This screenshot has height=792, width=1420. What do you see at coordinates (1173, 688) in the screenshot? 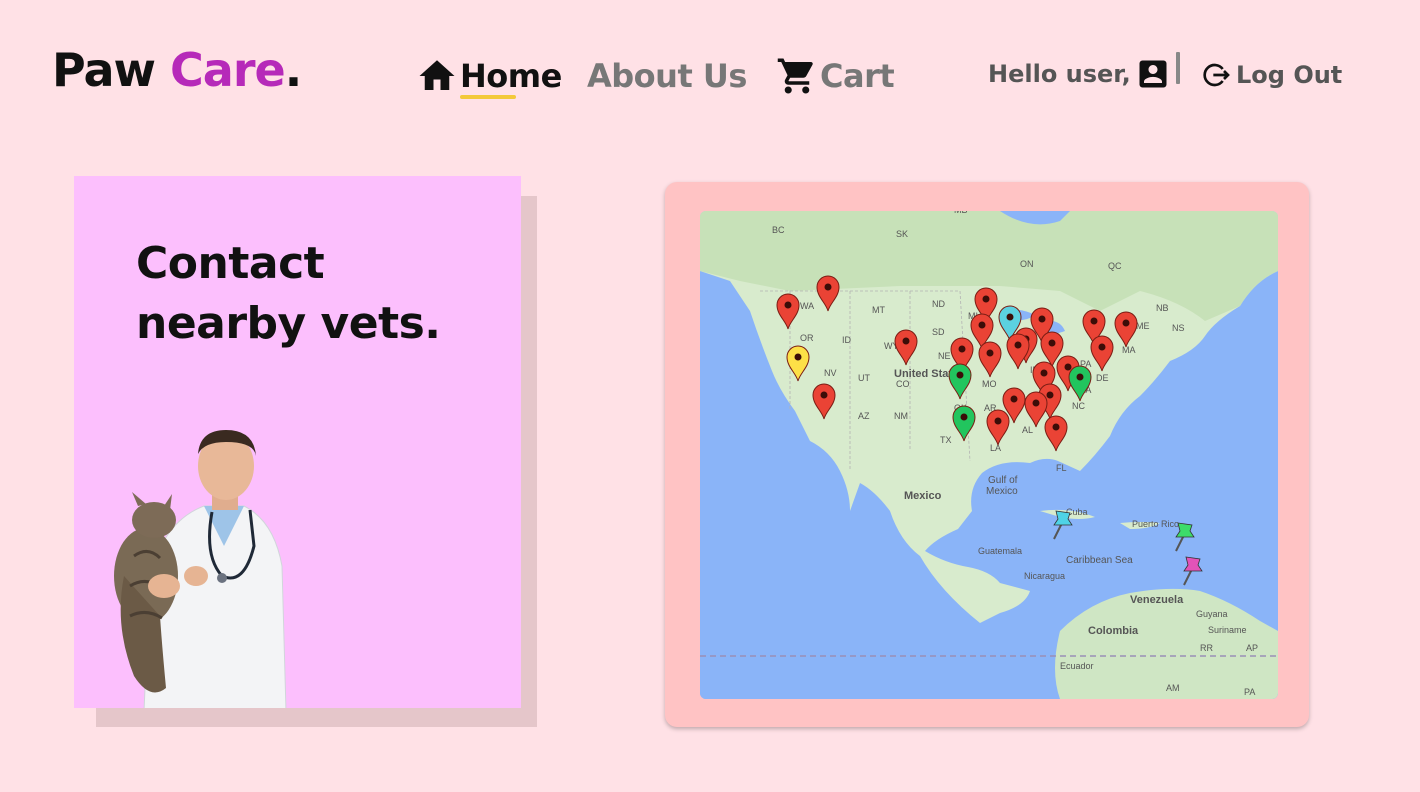
I see `label-am: AM` at bounding box center [1173, 688].